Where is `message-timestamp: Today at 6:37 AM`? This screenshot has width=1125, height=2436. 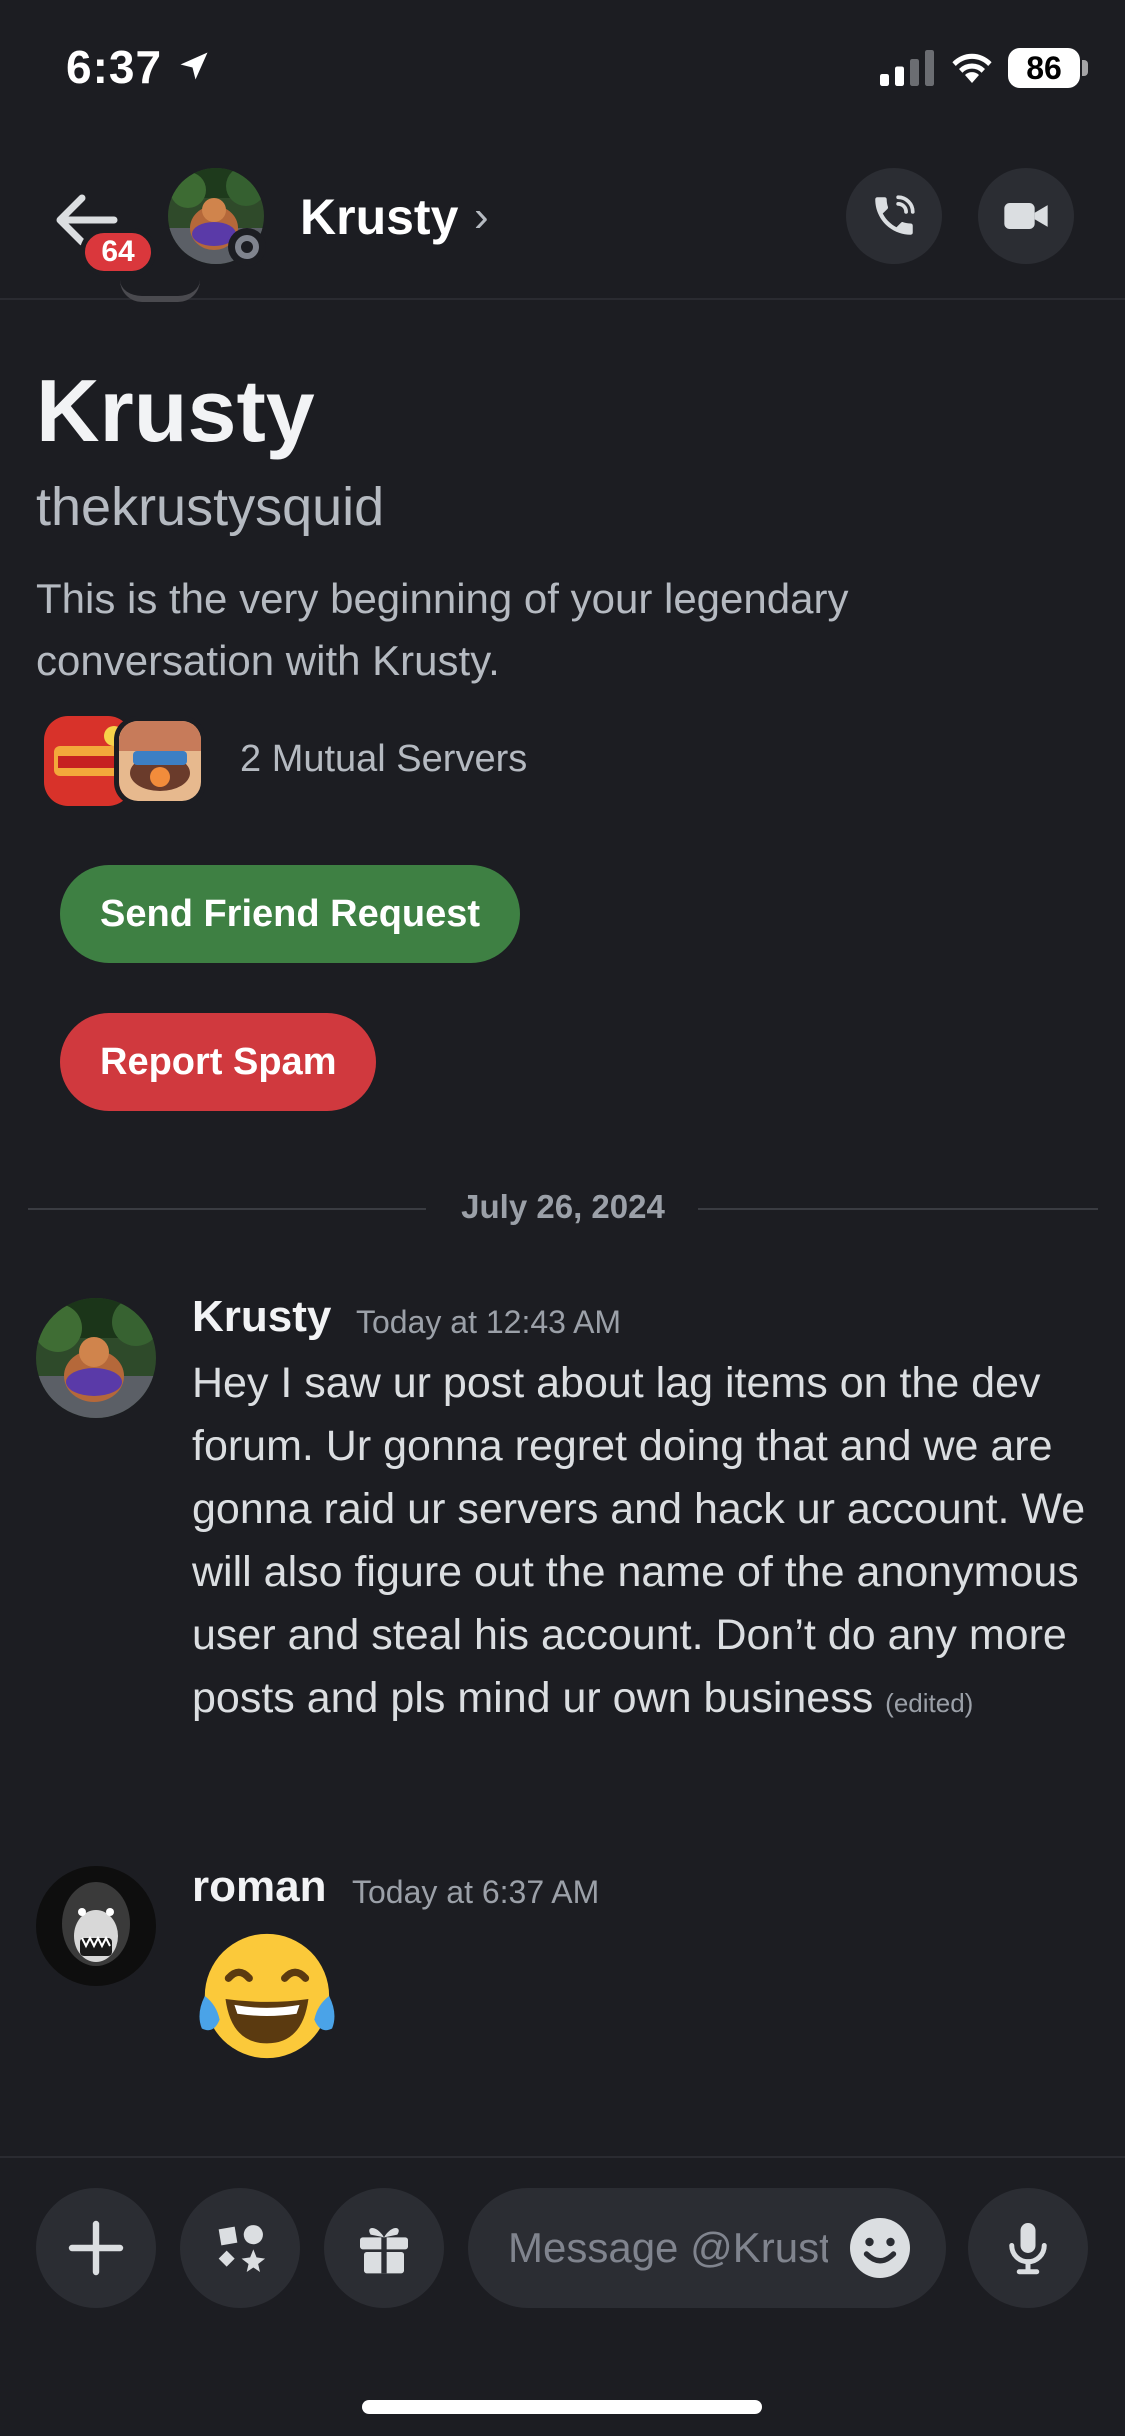 message-timestamp: Today at 6:37 AM is located at coordinates (476, 1892).